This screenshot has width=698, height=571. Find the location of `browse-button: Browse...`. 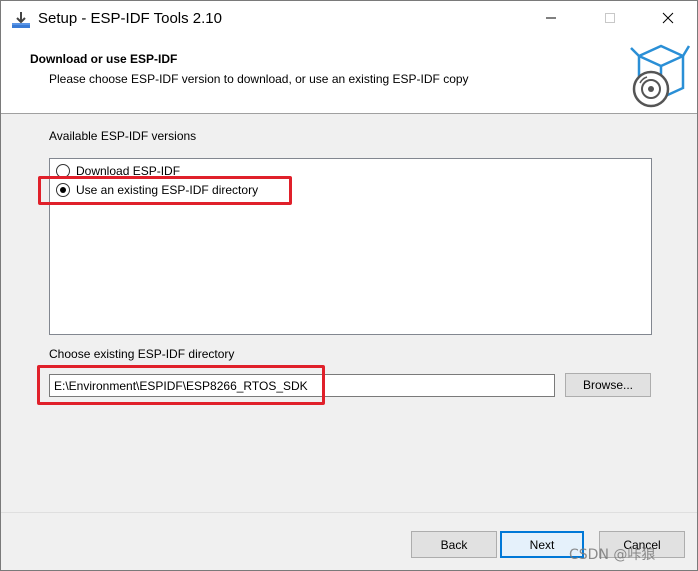

browse-button: Browse... is located at coordinates (608, 385).